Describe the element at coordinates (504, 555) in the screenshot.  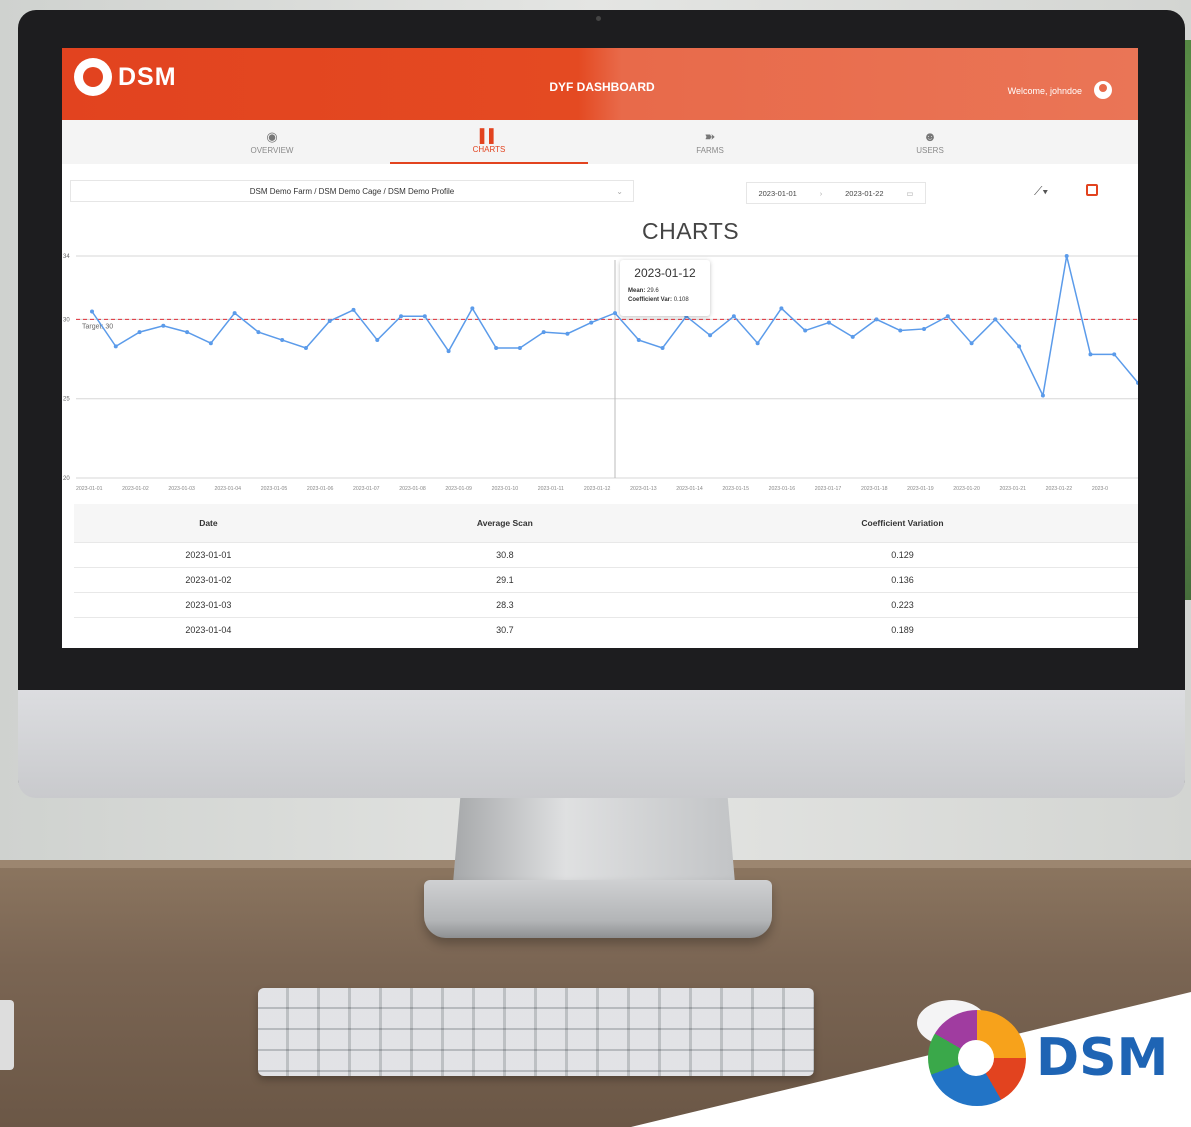
I see `cell-average-scan: 30.8` at that location.